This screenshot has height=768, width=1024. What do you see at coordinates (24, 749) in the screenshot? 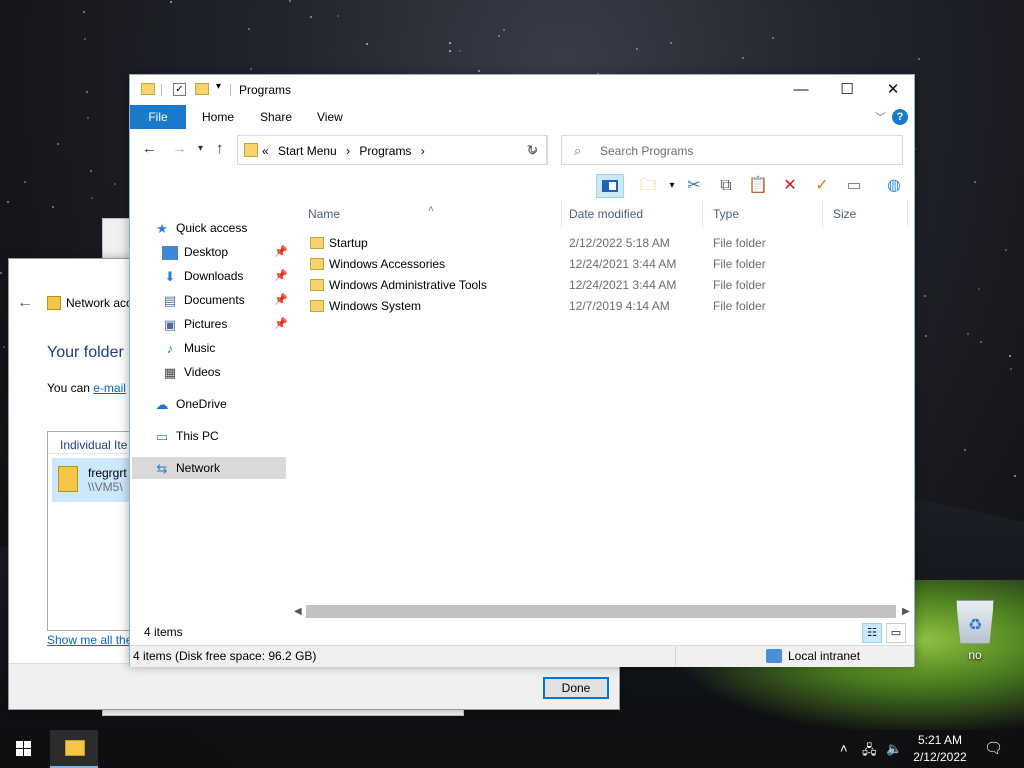
I see `start-button` at bounding box center [24, 749].